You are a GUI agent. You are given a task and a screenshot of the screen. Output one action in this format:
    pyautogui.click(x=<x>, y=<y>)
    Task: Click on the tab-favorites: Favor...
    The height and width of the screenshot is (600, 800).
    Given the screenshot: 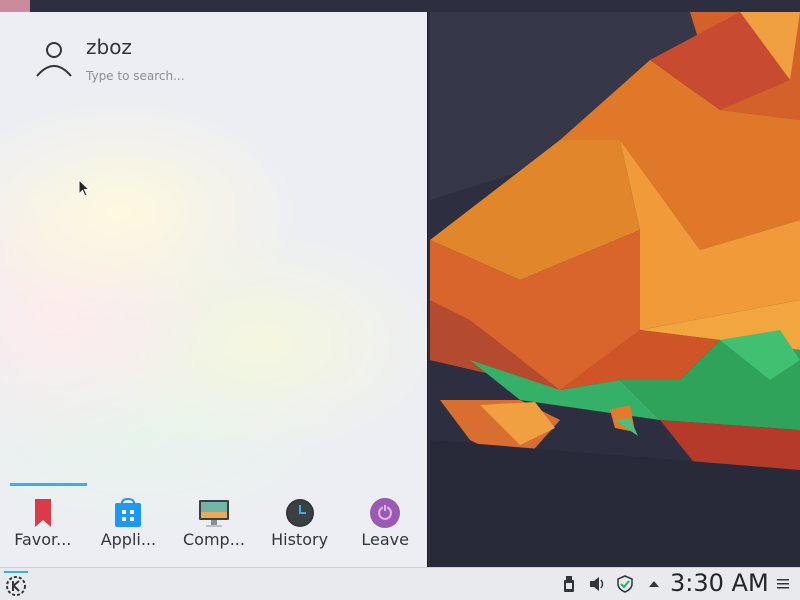 What is the action you would take?
    pyautogui.click(x=43, y=527)
    